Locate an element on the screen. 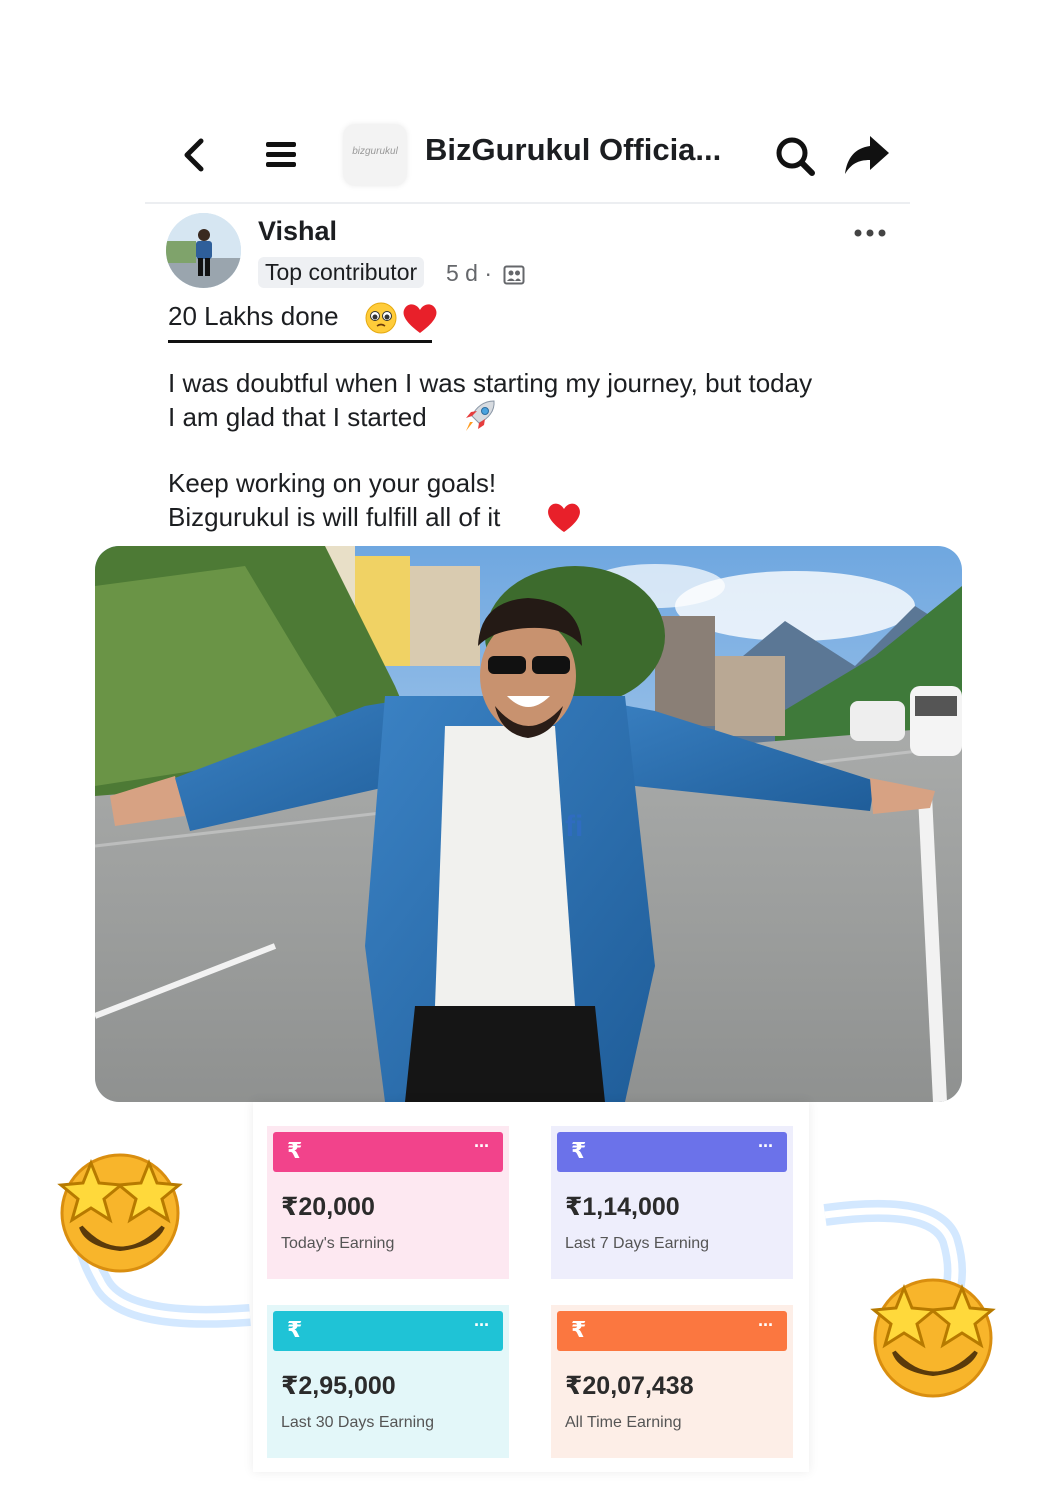 This screenshot has width=1056, height=1500. search-icon is located at coordinates (795, 156).